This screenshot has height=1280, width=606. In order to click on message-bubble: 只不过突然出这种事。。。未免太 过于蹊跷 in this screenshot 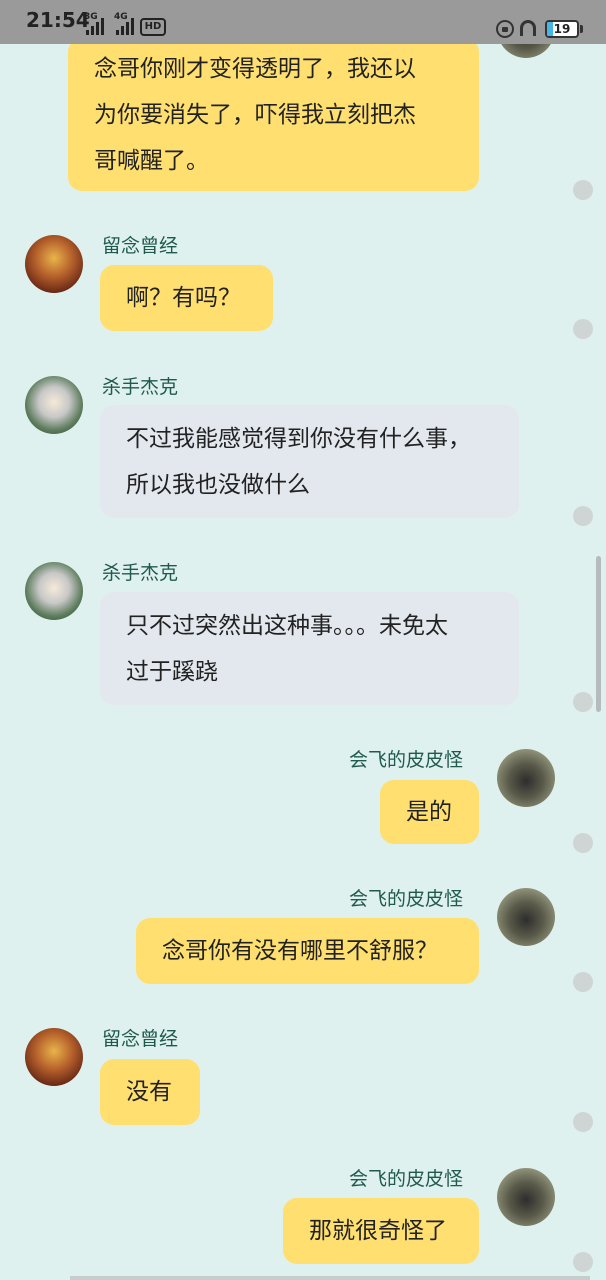, I will do `click(309, 648)`.